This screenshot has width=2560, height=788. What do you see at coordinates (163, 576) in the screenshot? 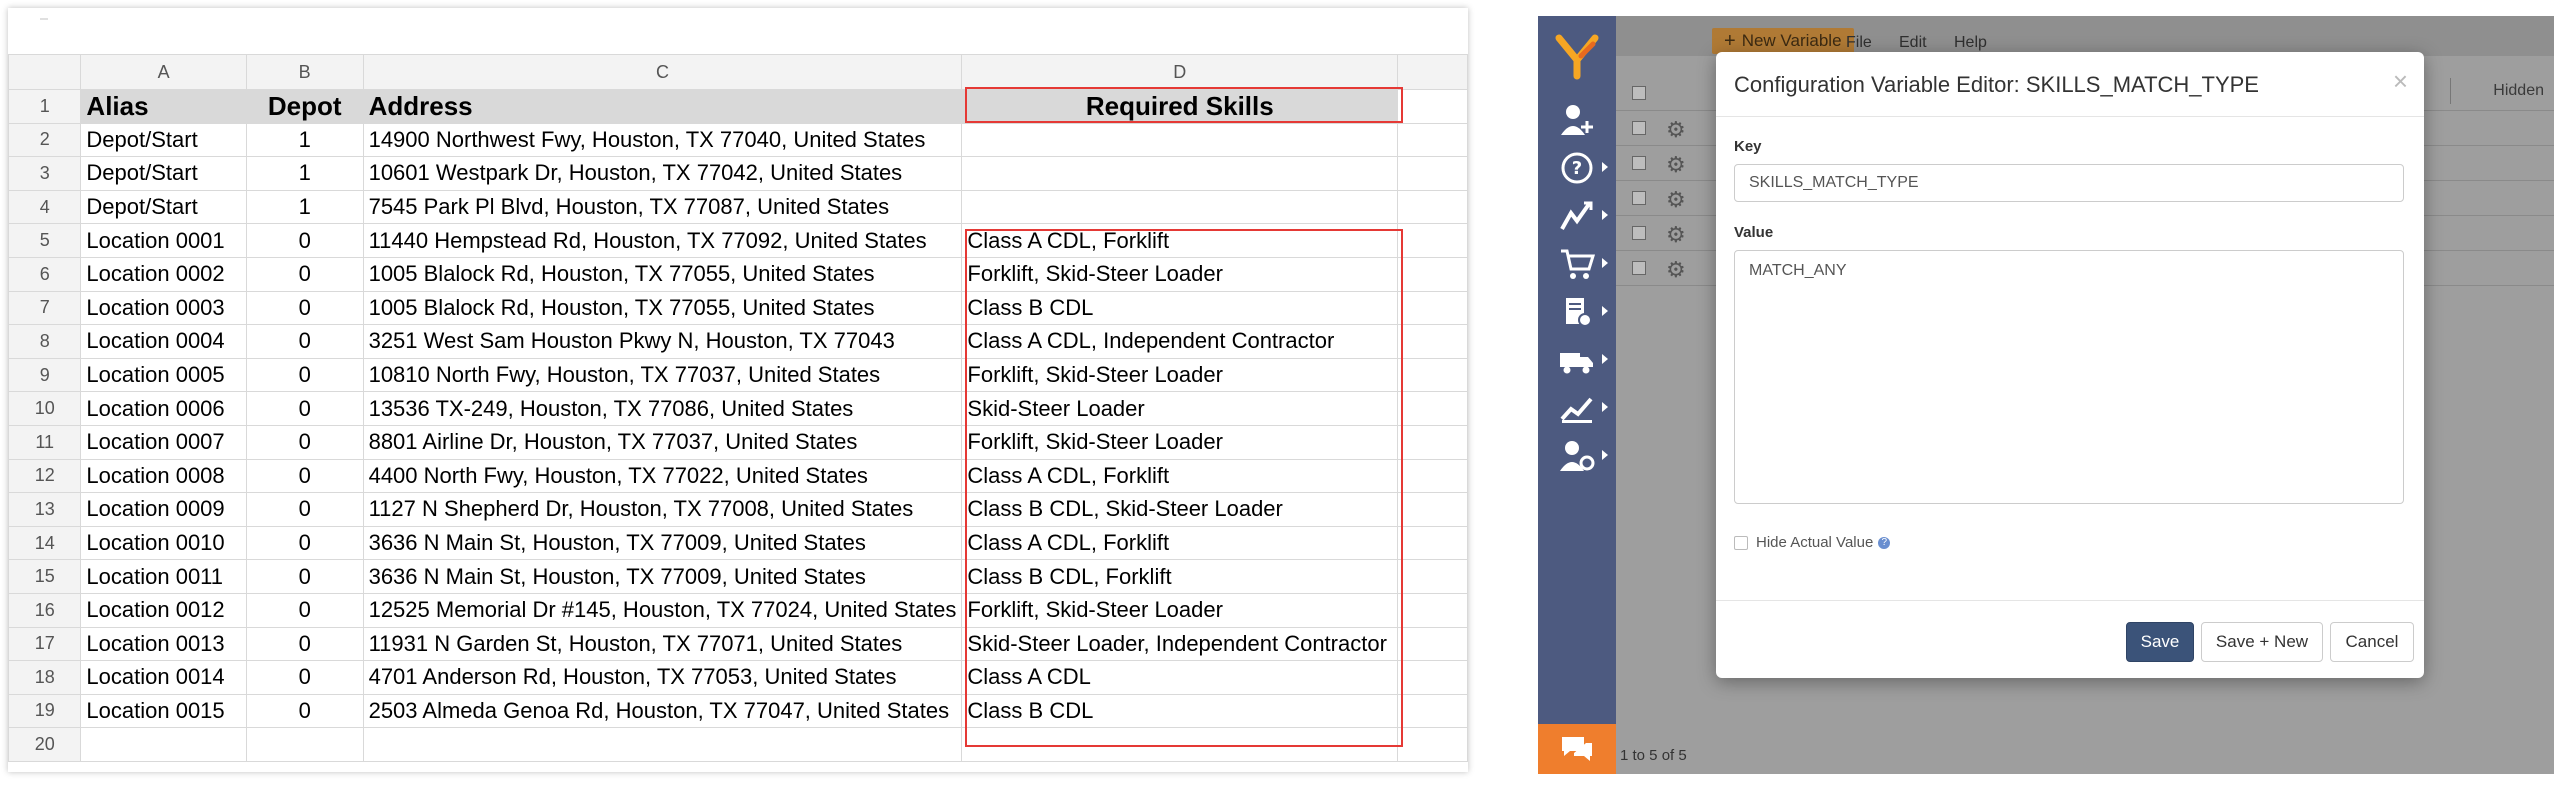
I see `cell-alias: Location 0011` at bounding box center [163, 576].